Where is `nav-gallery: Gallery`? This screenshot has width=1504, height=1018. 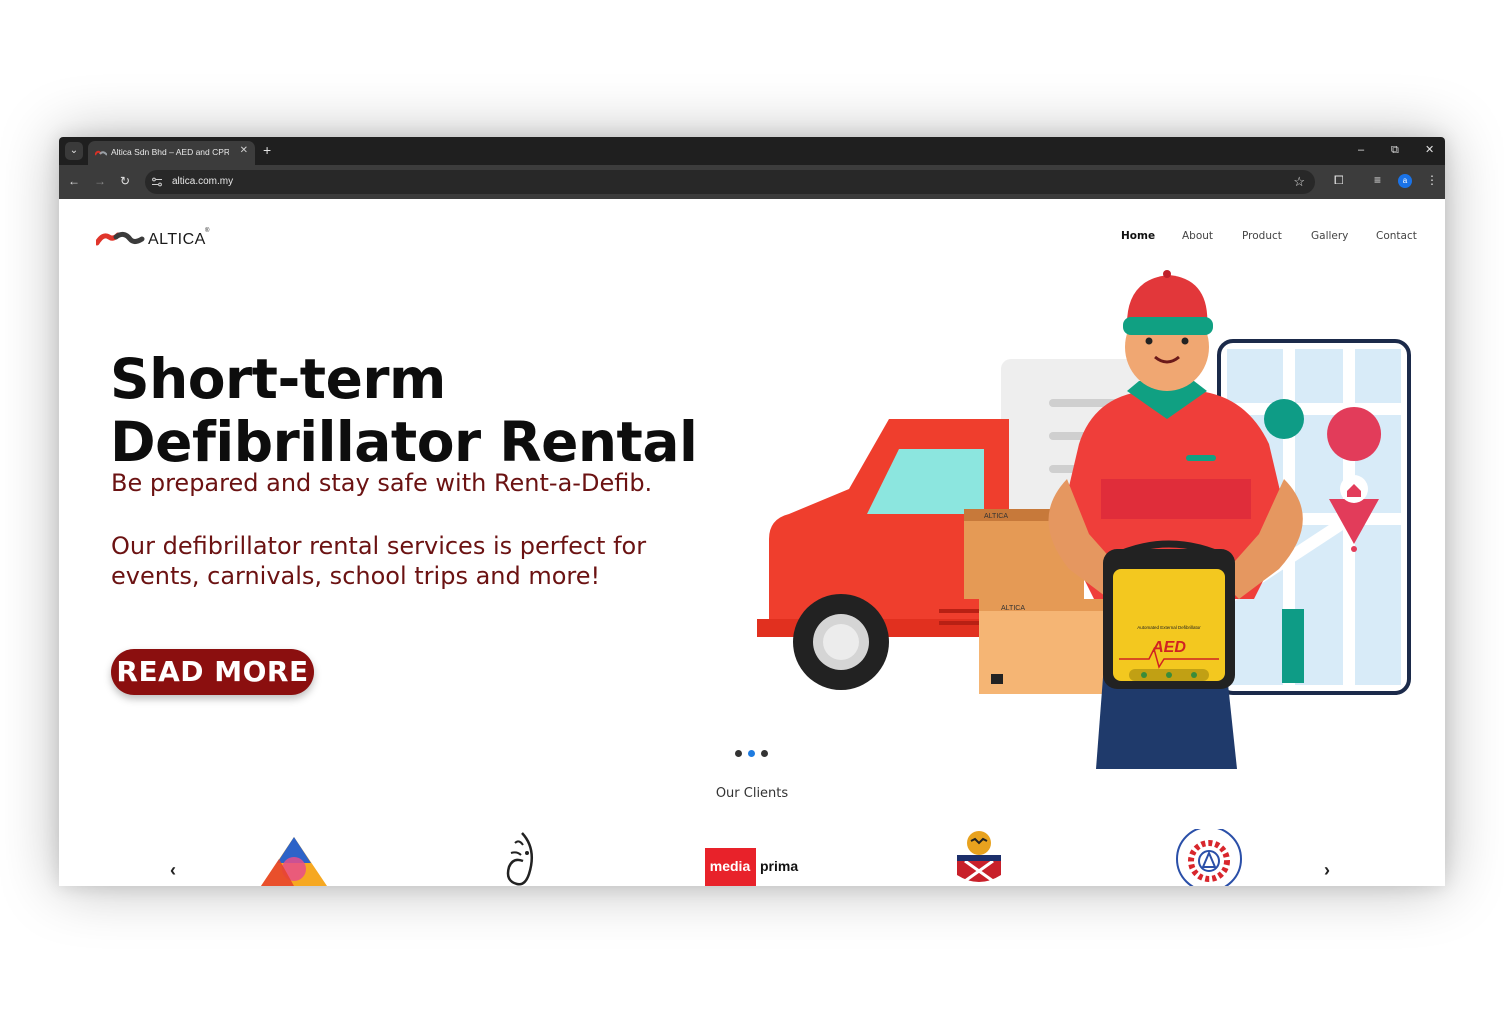
nav-gallery: Gallery is located at coordinates (1329, 236).